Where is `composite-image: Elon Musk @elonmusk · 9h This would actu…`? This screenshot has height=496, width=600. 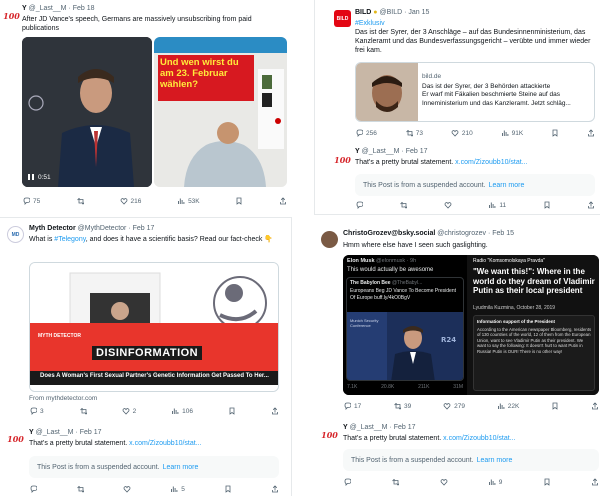 composite-image: Elon Musk @elonmusk · 9h This would actu… is located at coordinates (471, 325).